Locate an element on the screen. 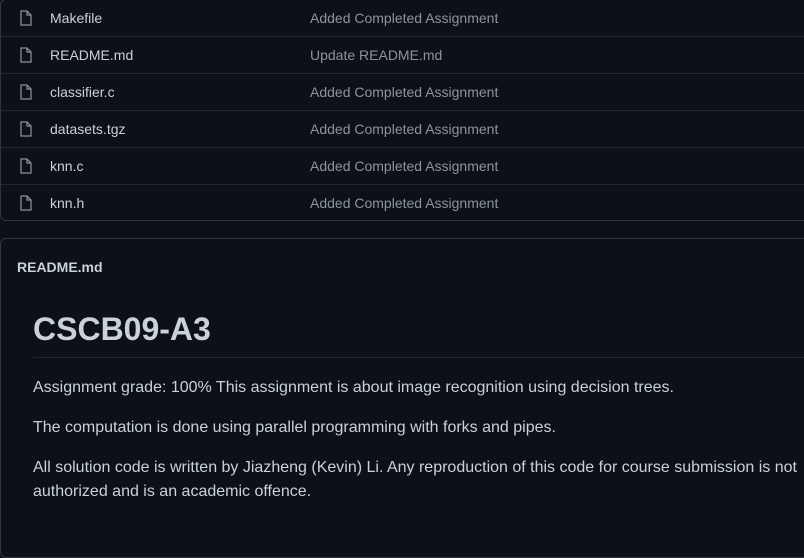 The width and height of the screenshot is (804, 558). file-row: knn.c Added Completed Assignment is located at coordinates (402, 165).